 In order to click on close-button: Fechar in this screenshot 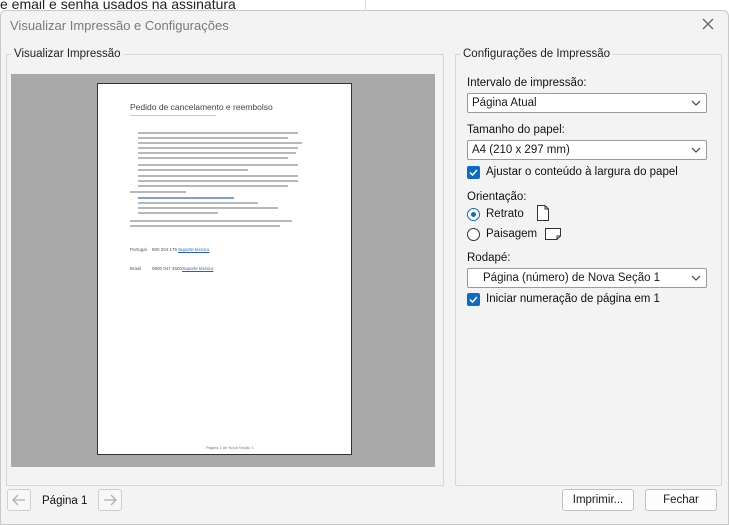, I will do `click(681, 500)`.